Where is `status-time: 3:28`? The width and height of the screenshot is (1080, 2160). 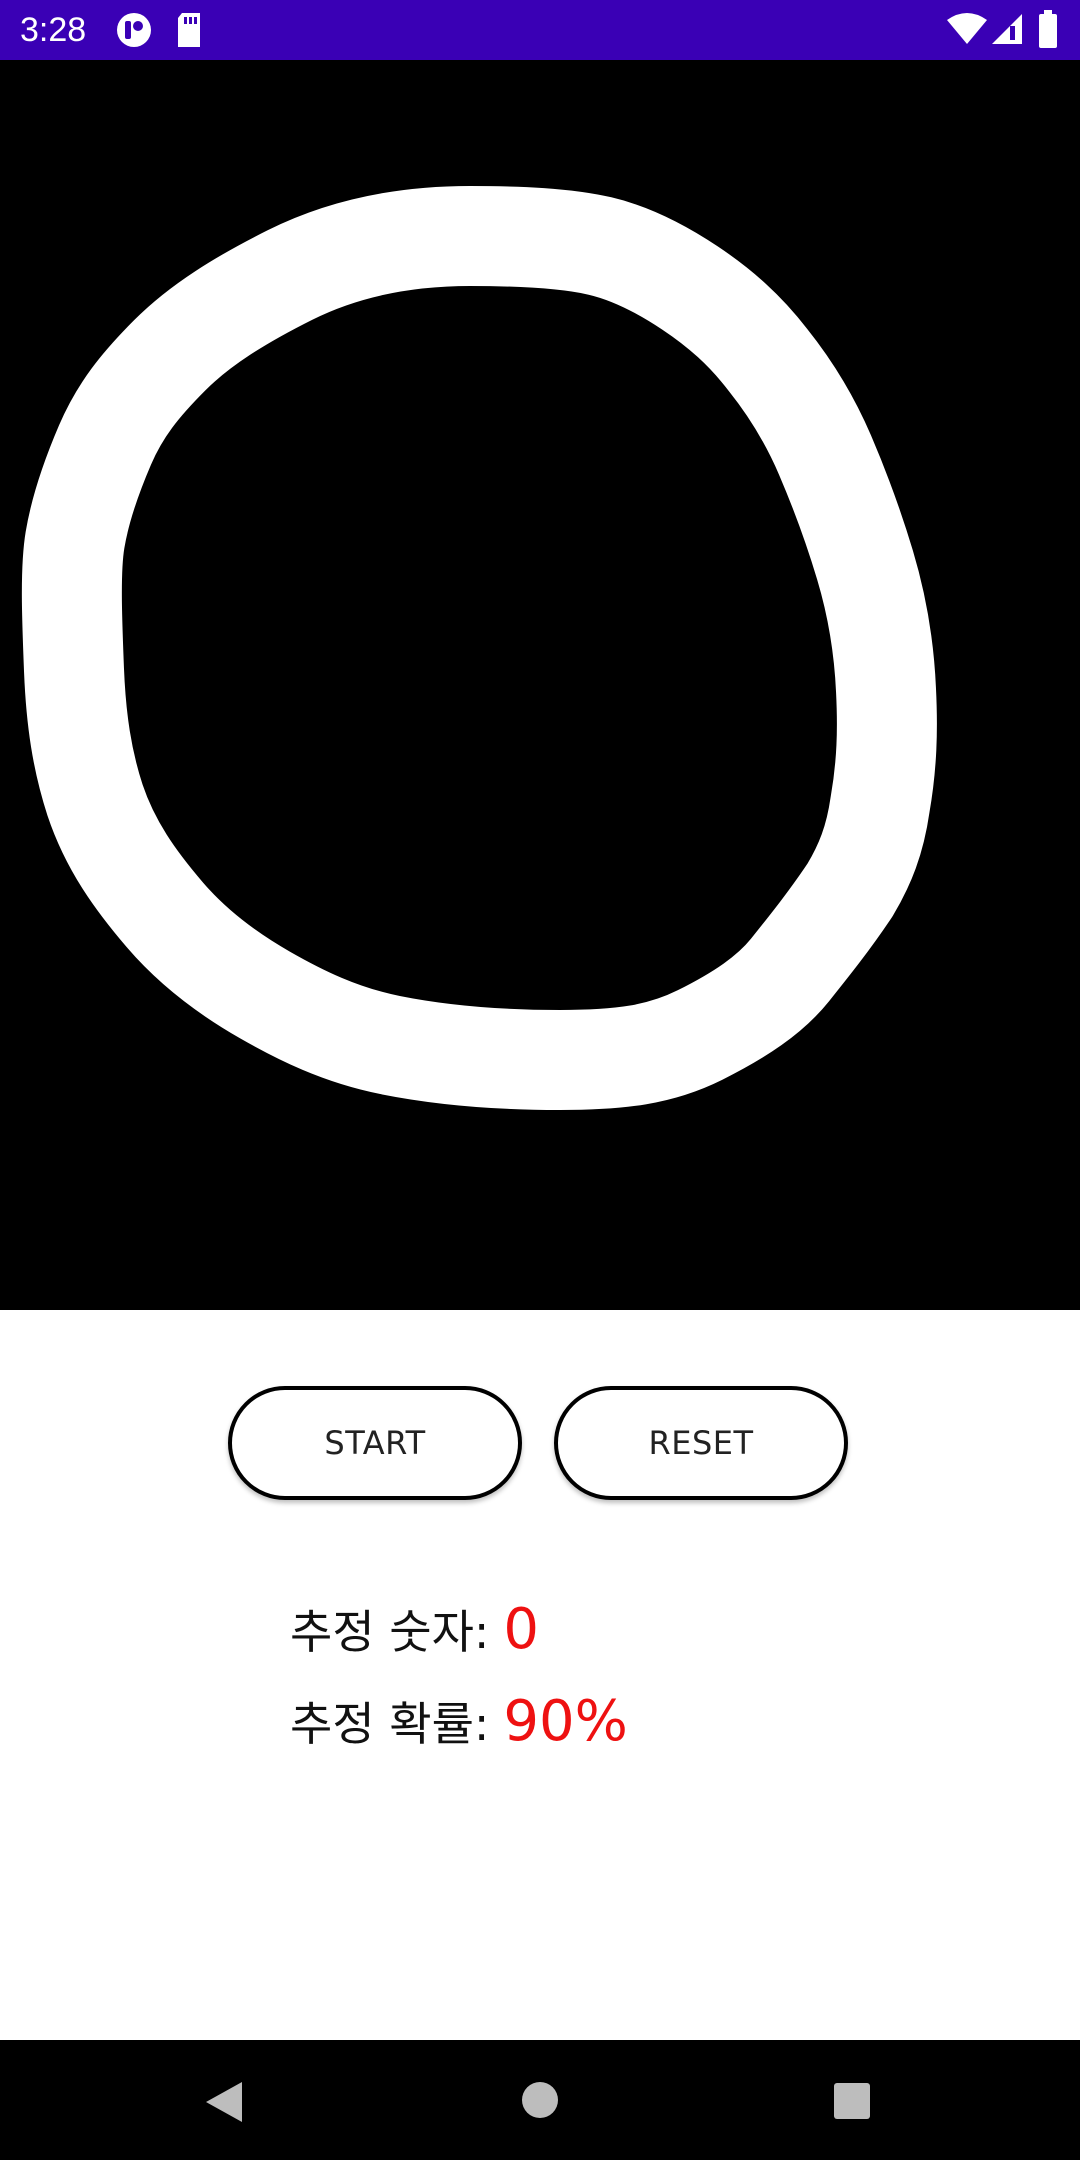
status-time: 3:28 is located at coordinates (53, 30).